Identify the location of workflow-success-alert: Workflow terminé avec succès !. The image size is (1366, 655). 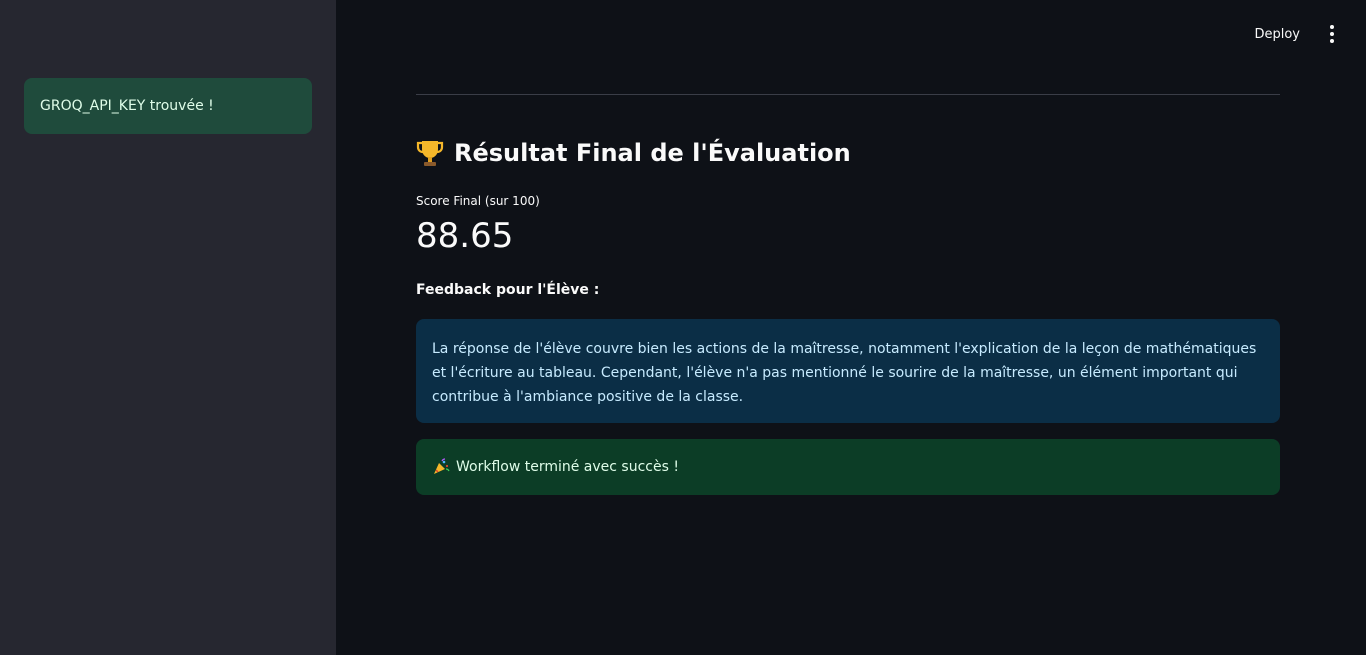
(848, 467).